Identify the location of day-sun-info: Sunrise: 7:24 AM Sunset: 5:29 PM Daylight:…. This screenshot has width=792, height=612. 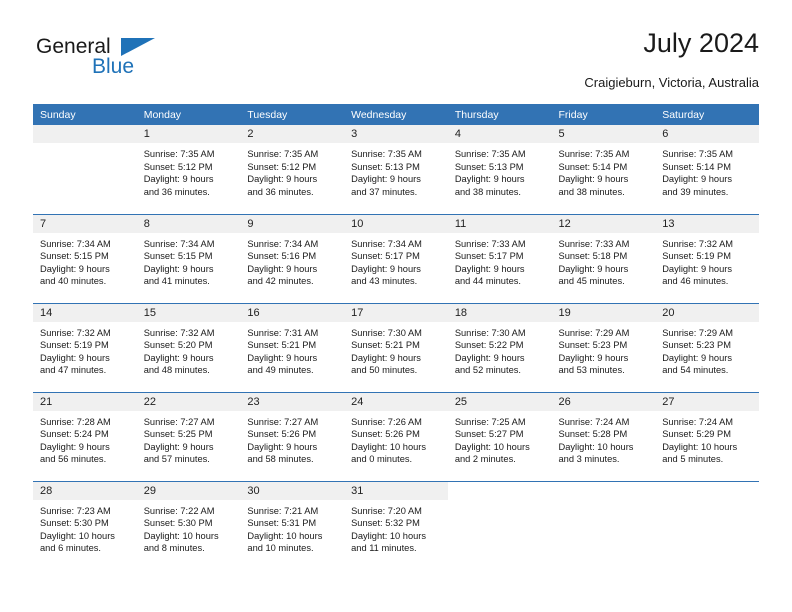
(707, 438).